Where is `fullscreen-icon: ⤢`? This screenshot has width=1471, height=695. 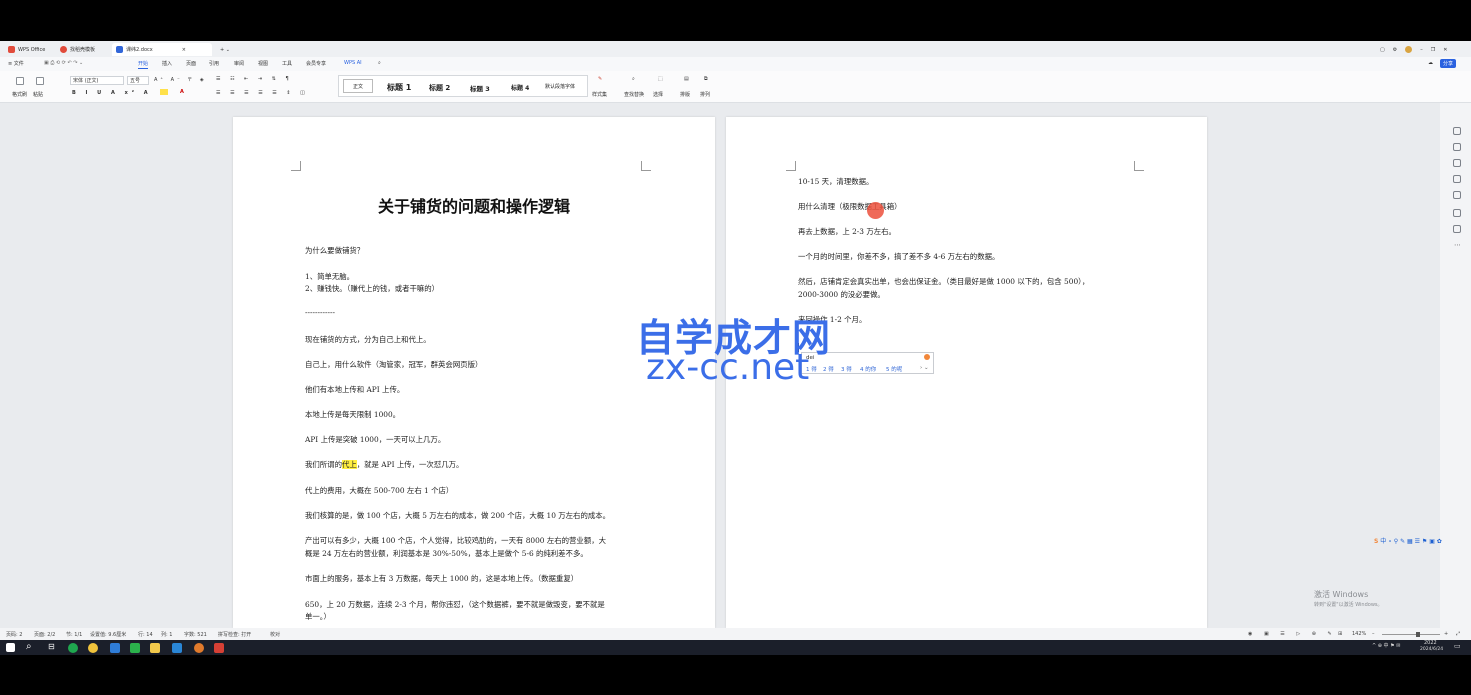
fullscreen-icon: ⤢ is located at coordinates (1458, 634).